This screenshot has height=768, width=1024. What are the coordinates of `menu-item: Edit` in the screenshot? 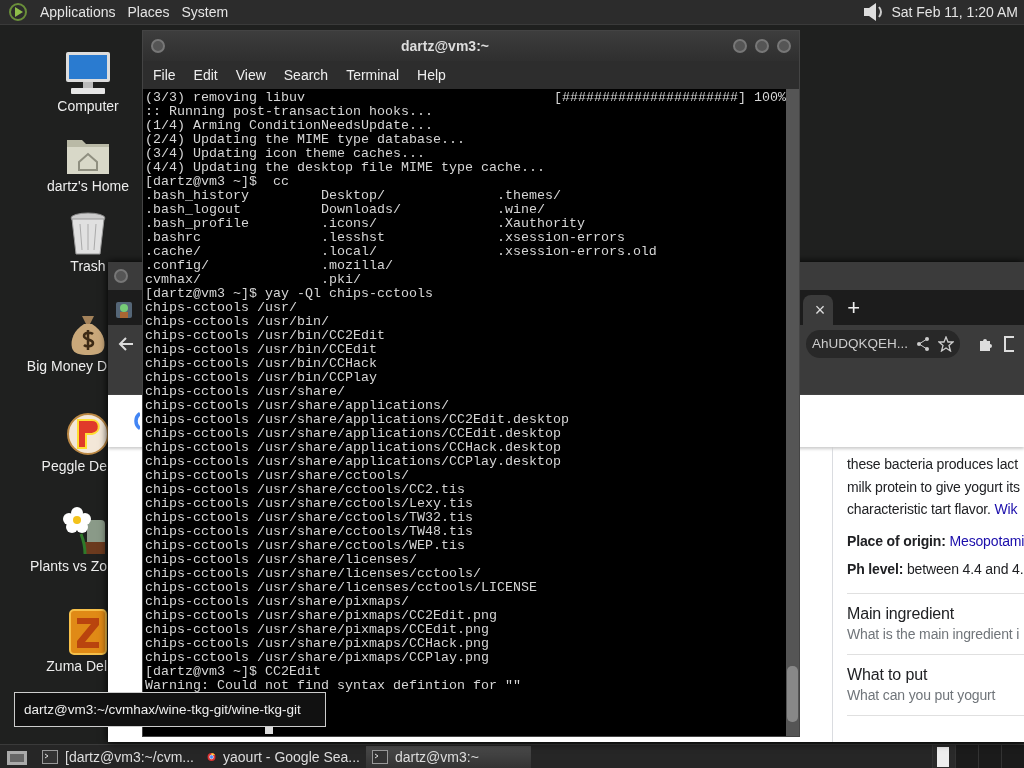 It's located at (205, 75).